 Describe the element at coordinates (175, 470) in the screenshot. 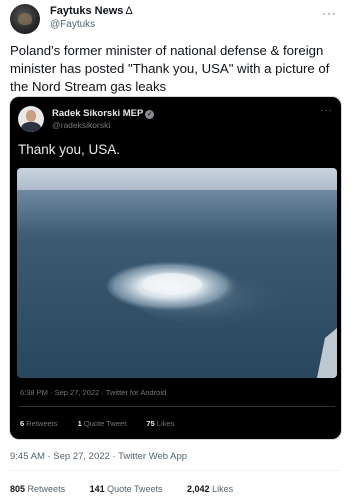

I see `stats-divider` at that location.